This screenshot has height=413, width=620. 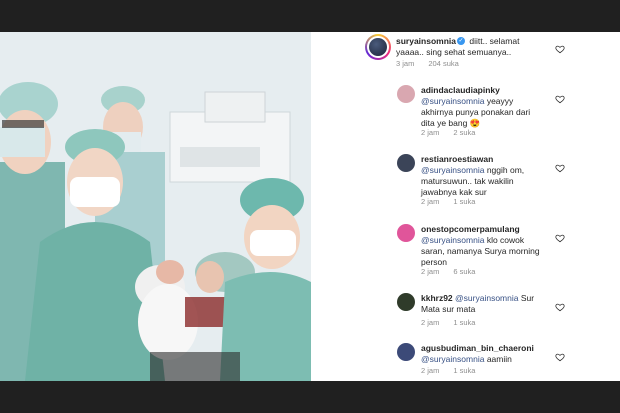 What do you see at coordinates (464, 132) in the screenshot?
I see `reply-likes: 2 suka` at bounding box center [464, 132].